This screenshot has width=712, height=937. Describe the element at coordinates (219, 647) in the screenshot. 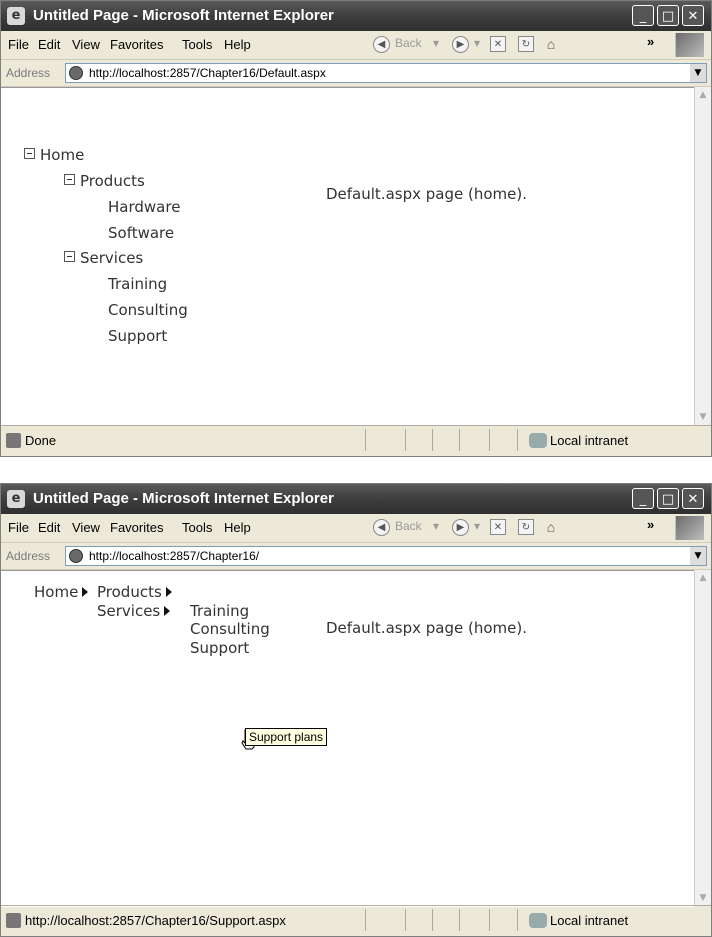

I see `menu-item-support: Support` at that location.